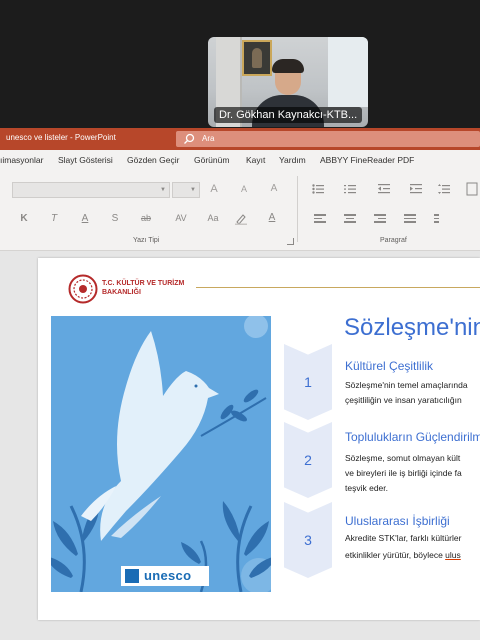 The height and width of the screenshot is (640, 480). What do you see at coordinates (380, 218) in the screenshot?
I see `align-right-icon` at bounding box center [380, 218].